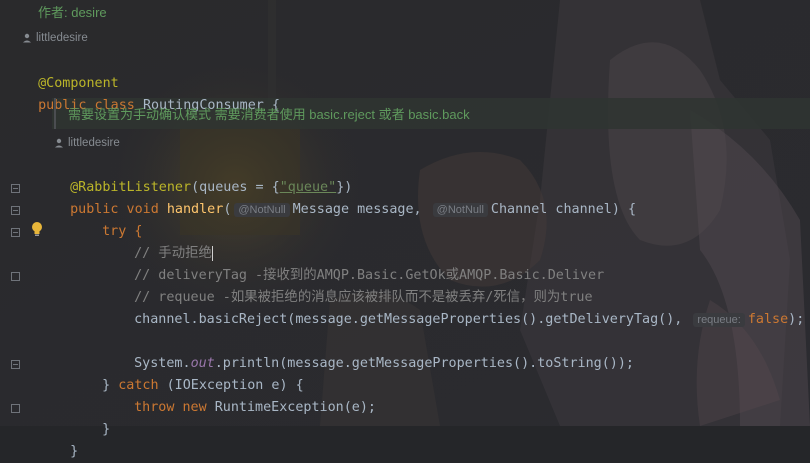  I want to click on last-brace: }, so click(74, 451).